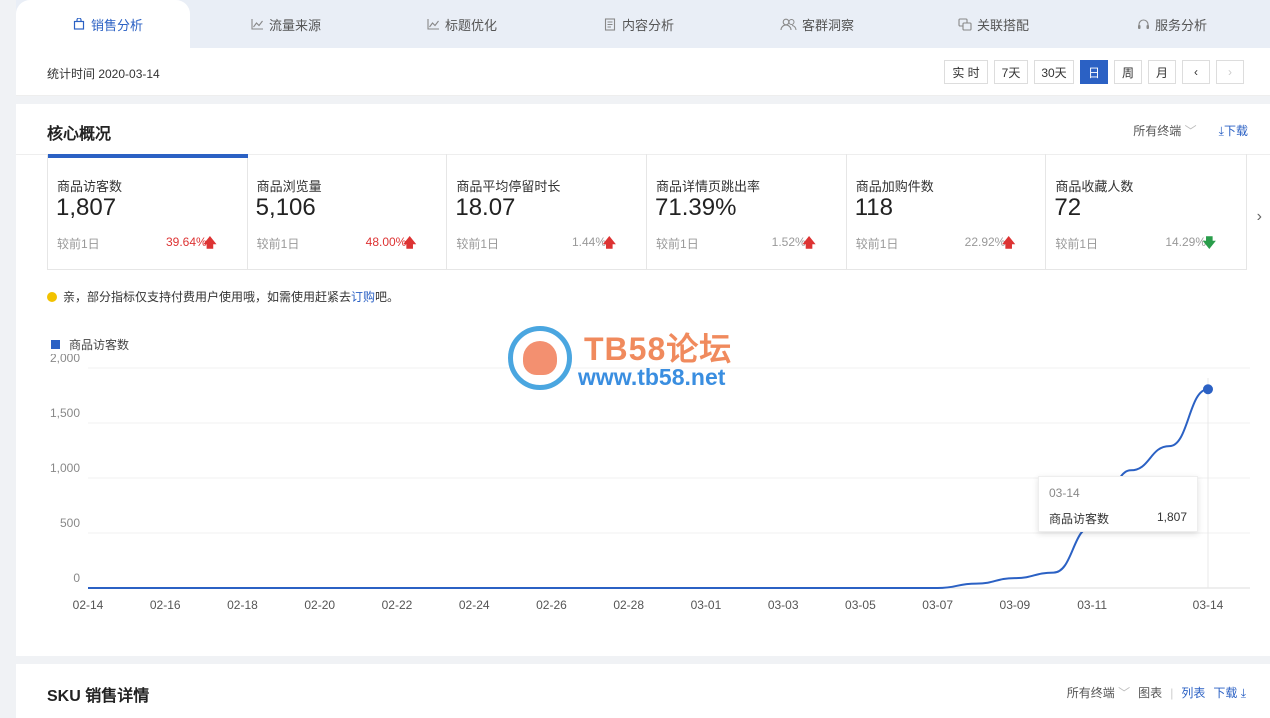 Image resolution: width=1270 pixels, height=718 pixels. I want to click on y-tick-label: 2,000, so click(65, 359).